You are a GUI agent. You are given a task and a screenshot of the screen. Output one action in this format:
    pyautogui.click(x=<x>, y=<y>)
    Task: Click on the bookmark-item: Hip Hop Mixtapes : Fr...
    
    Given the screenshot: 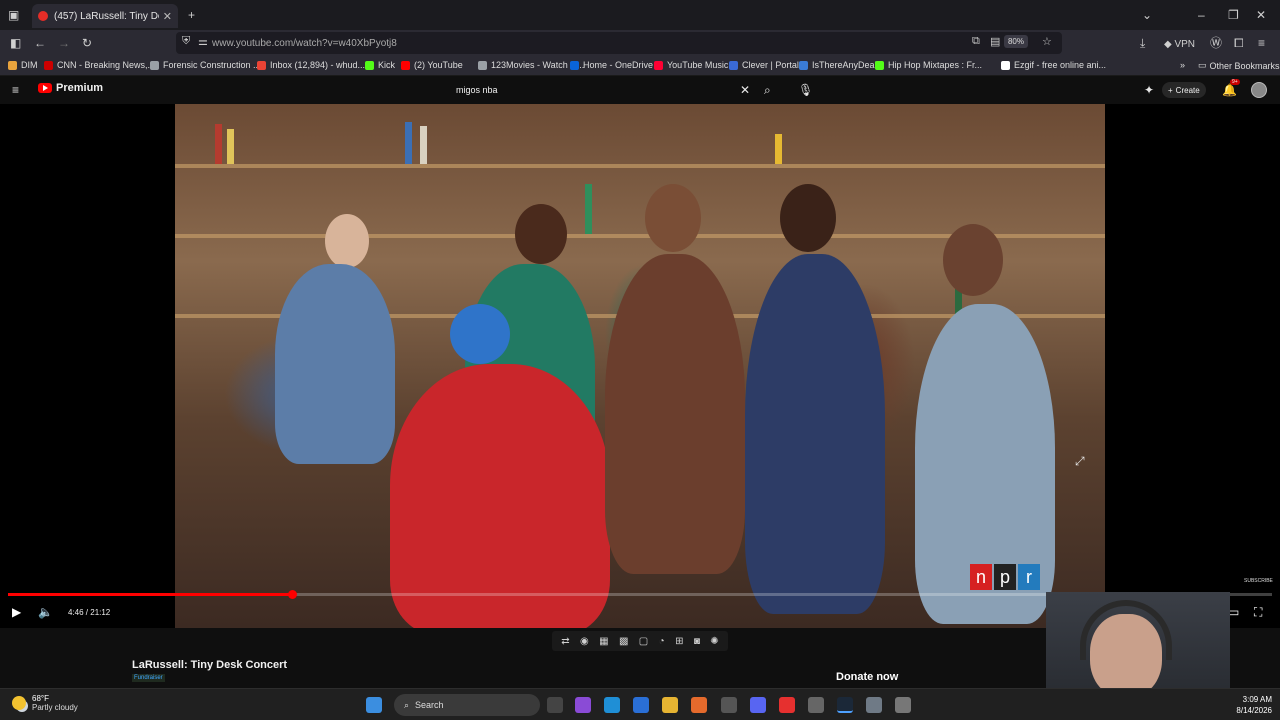 What is the action you would take?
    pyautogui.click(x=928, y=65)
    